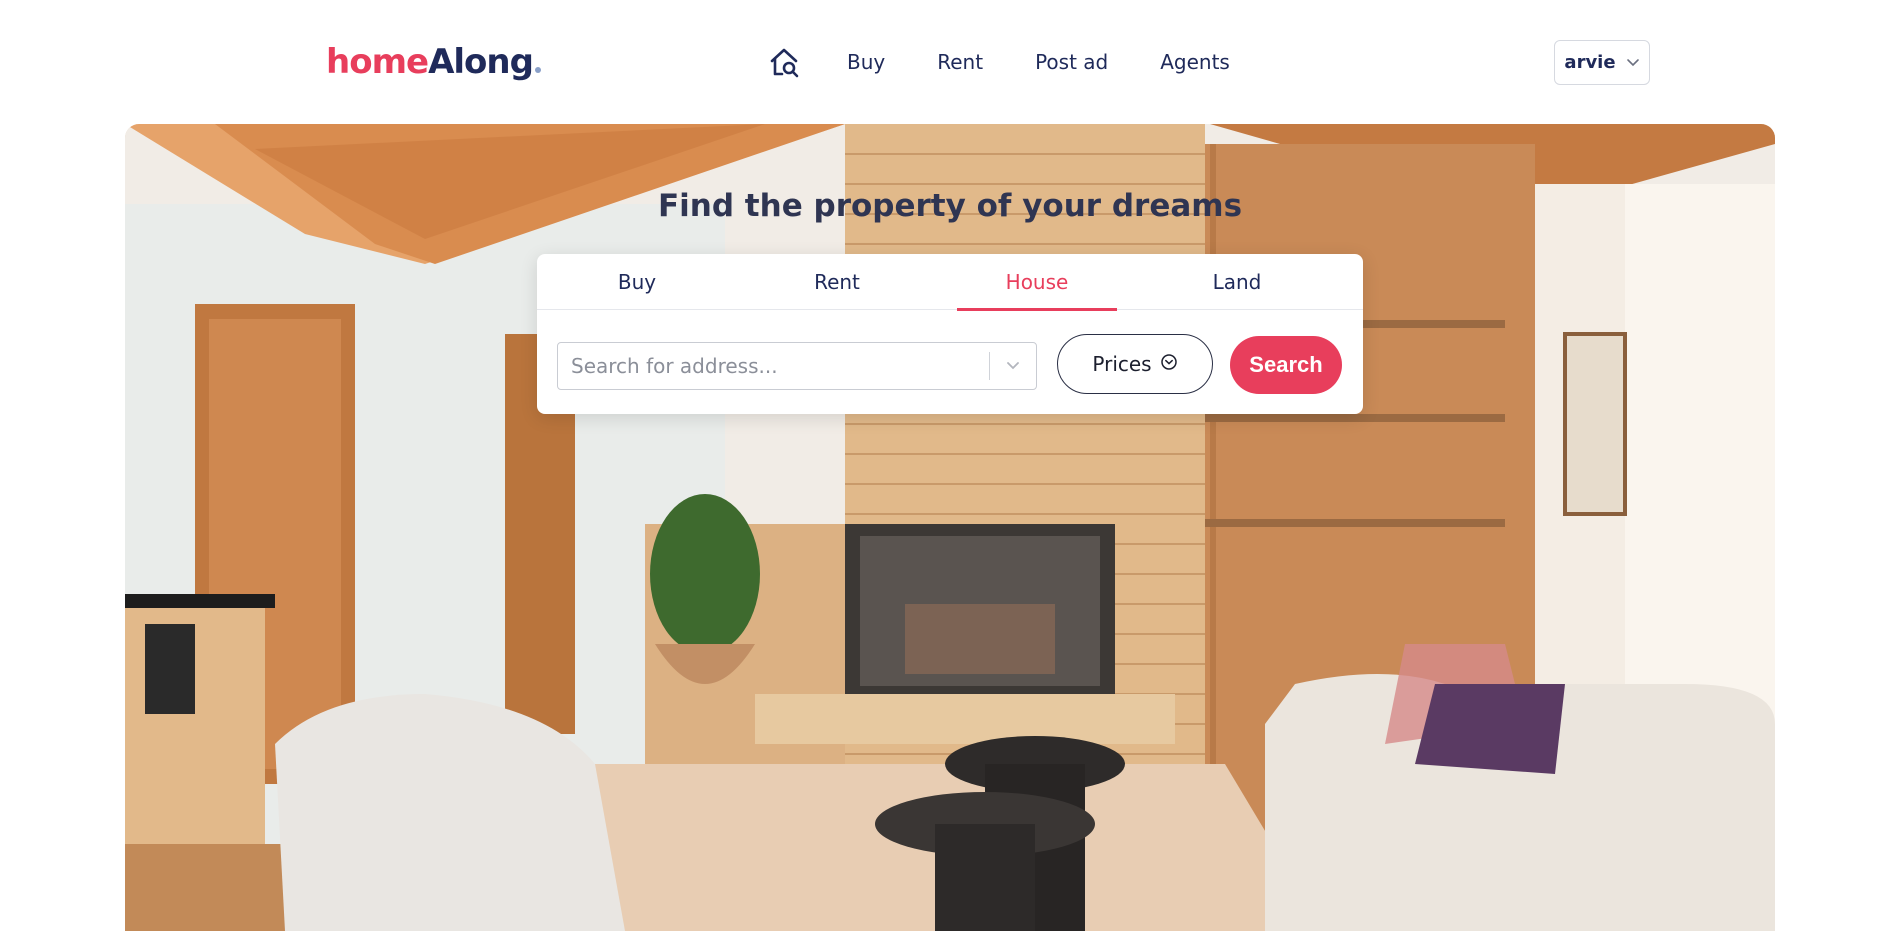 Image resolution: width=1900 pixels, height=931 pixels. I want to click on nav-post-ad-link: Post ad, so click(1071, 62).